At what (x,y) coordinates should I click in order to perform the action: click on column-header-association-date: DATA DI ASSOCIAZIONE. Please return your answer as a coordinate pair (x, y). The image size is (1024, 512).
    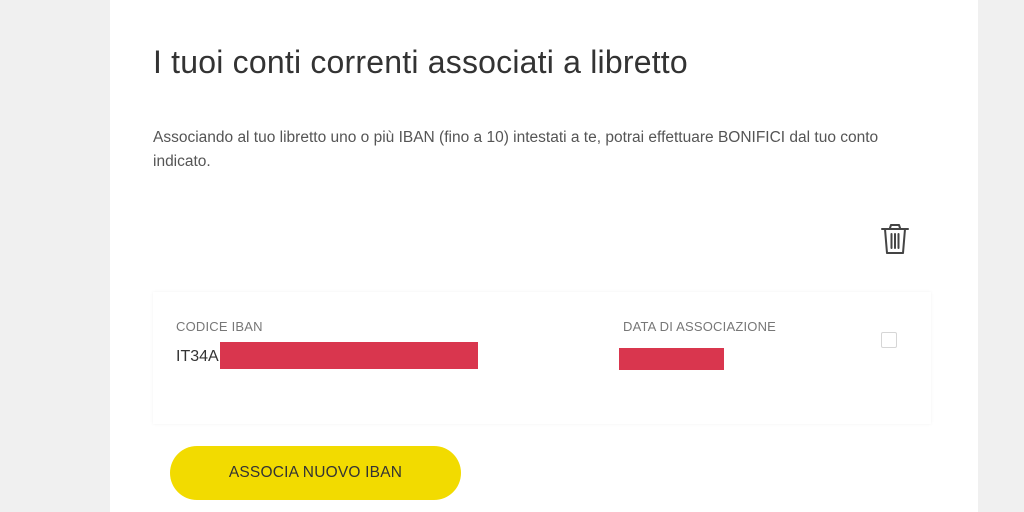
    Looking at the image, I should click on (700, 326).